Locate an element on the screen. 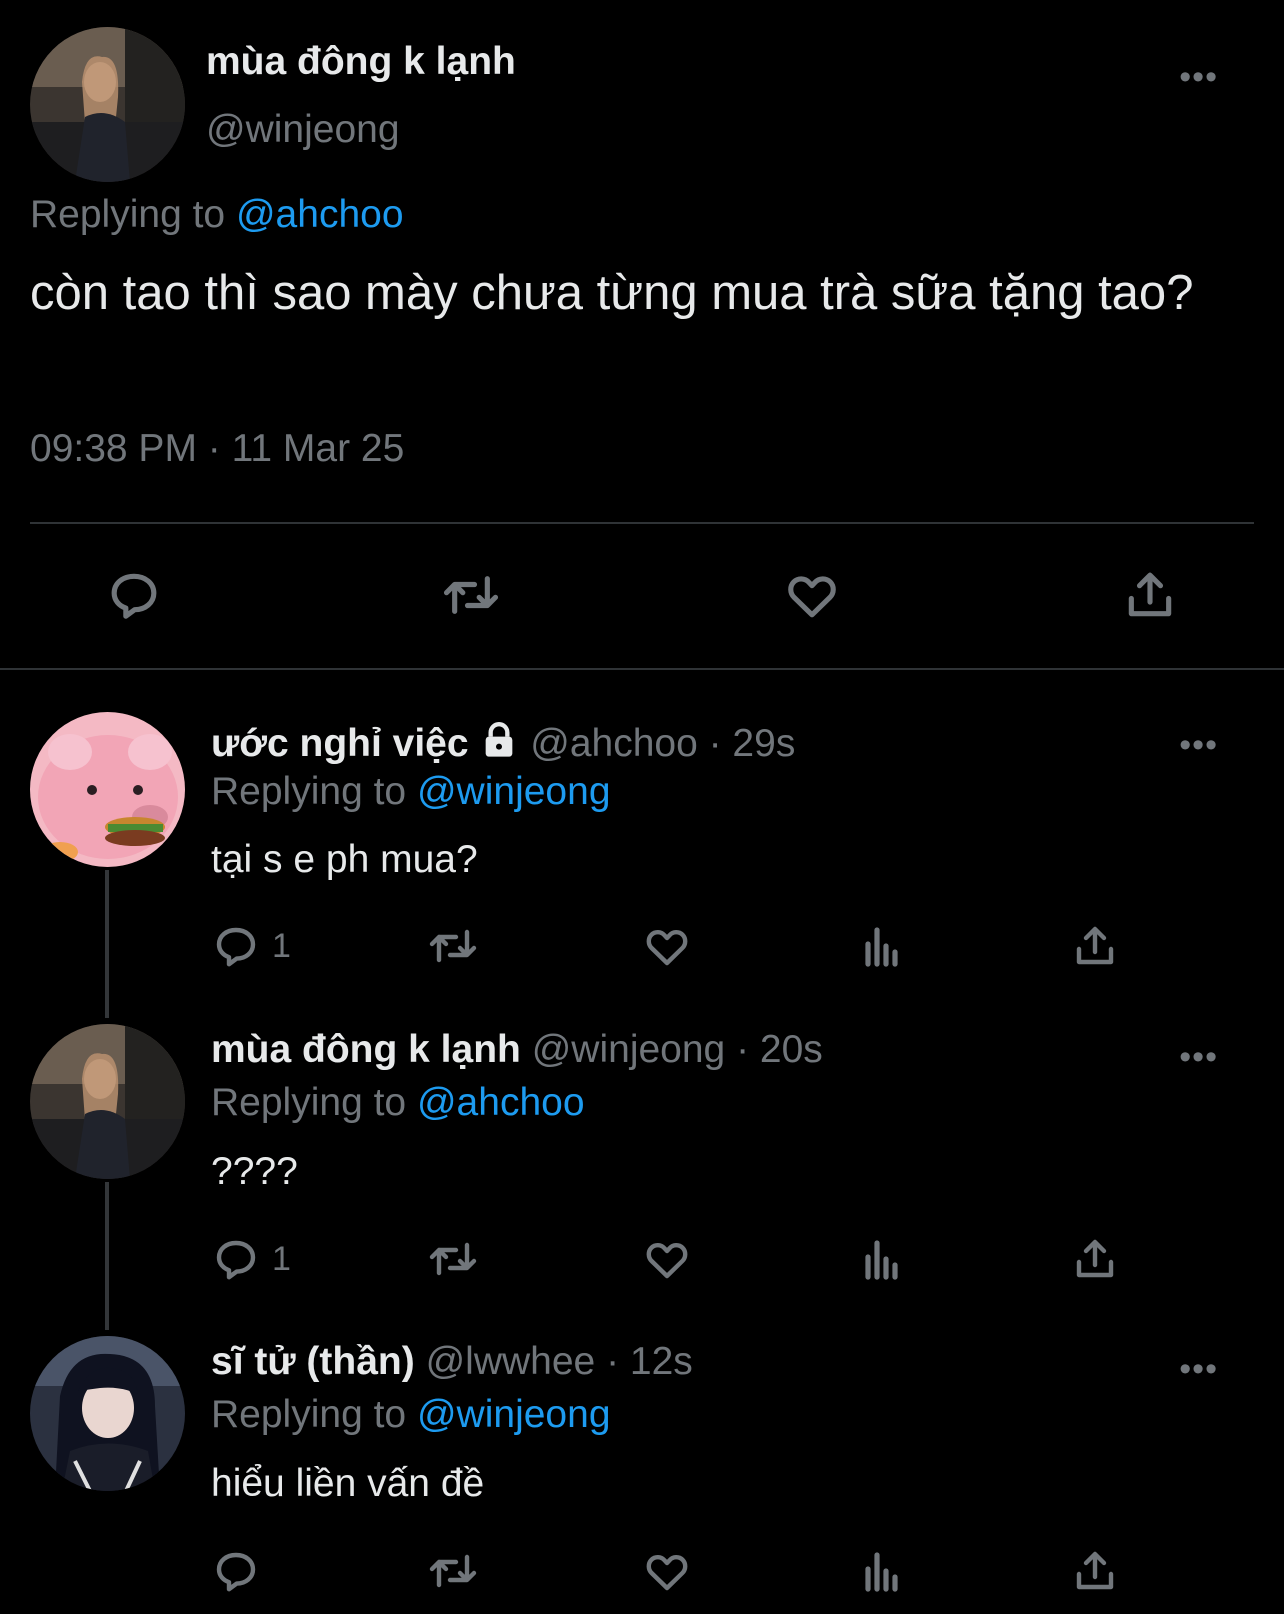 The width and height of the screenshot is (1284, 1614). reply-header: sĩ tử (thần) @lwwhee · 12s is located at coordinates (452, 1362).